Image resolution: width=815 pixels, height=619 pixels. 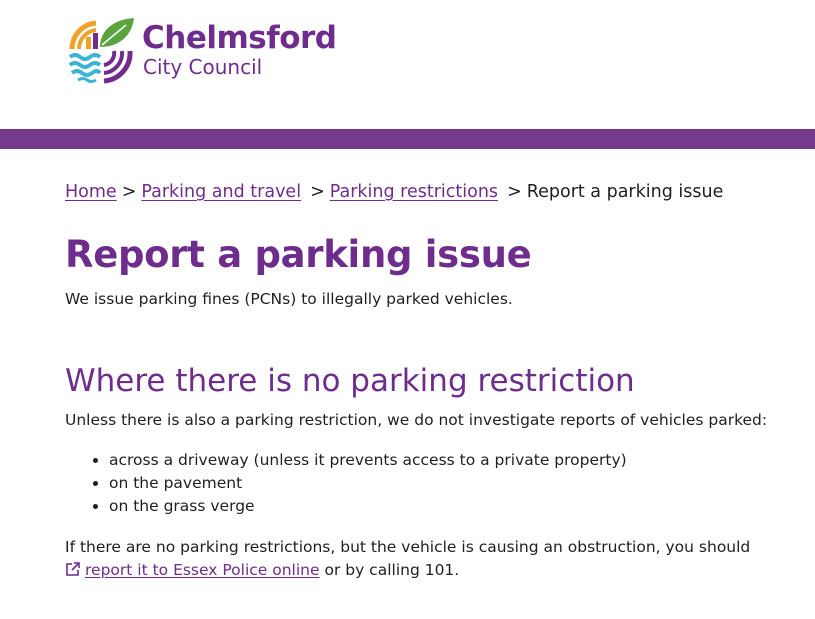 I want to click on section-heading: Where there is no parking restriction, so click(x=350, y=381).